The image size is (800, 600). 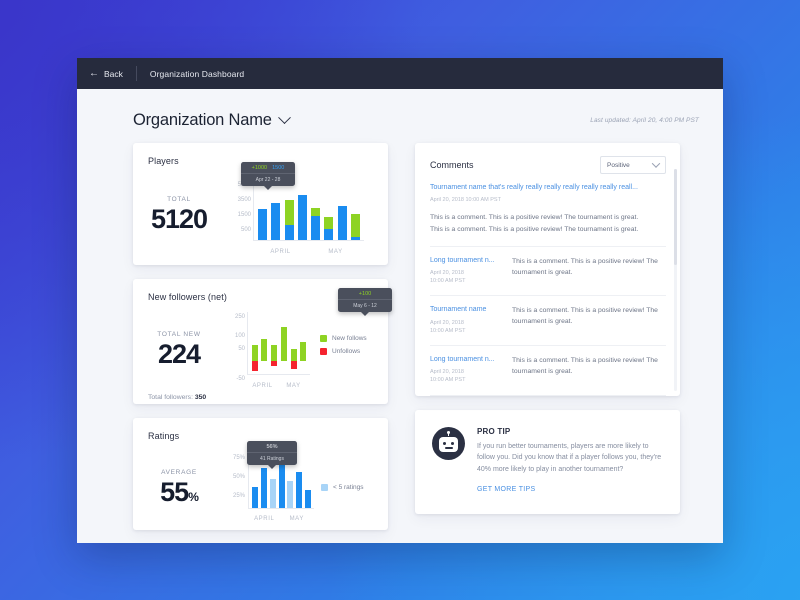 I want to click on followers-y-axis: 250 100 50 -50, so click(x=235, y=348).